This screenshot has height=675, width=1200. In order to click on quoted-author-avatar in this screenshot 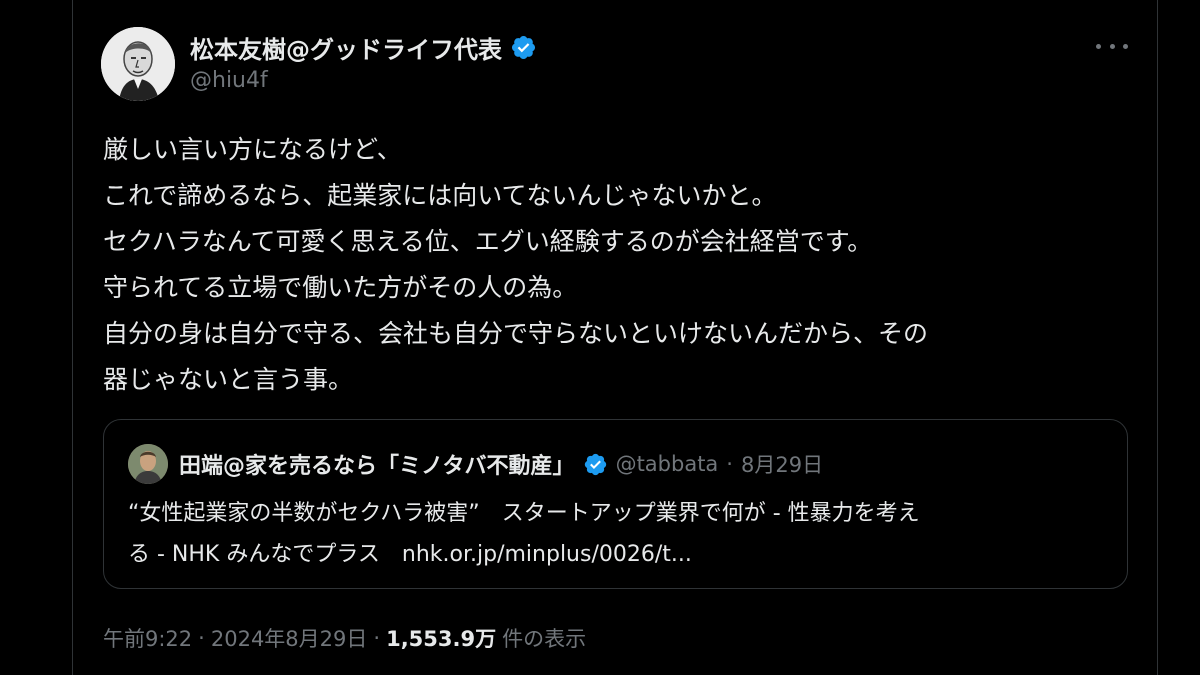, I will do `click(148, 464)`.